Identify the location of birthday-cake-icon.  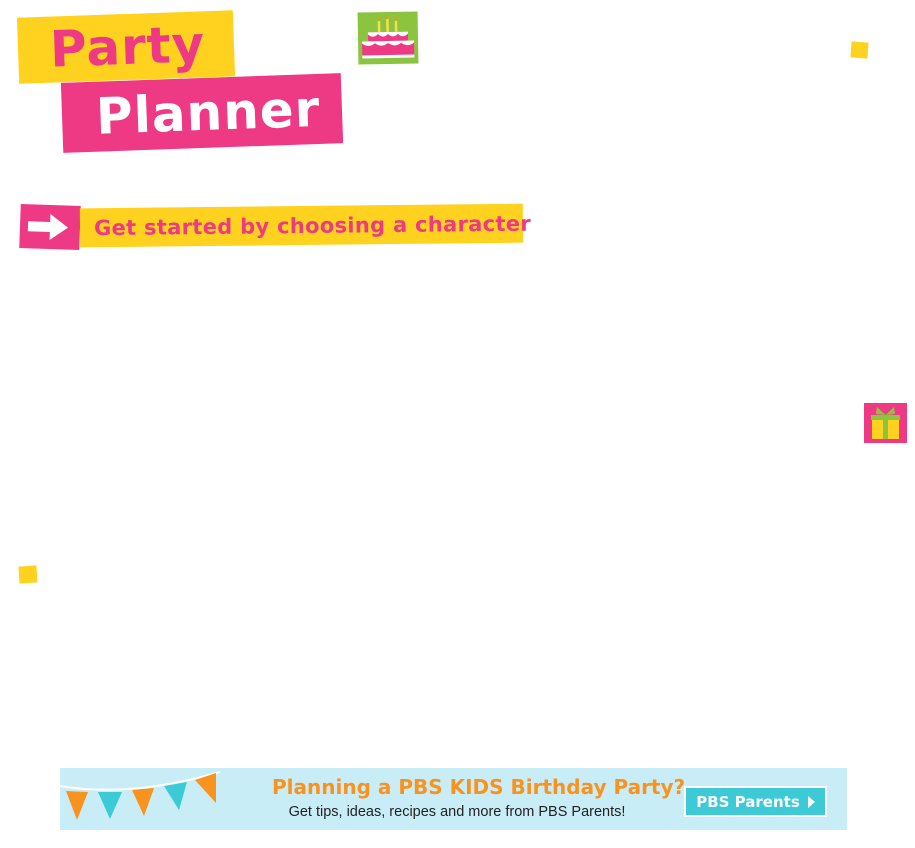
(388, 38).